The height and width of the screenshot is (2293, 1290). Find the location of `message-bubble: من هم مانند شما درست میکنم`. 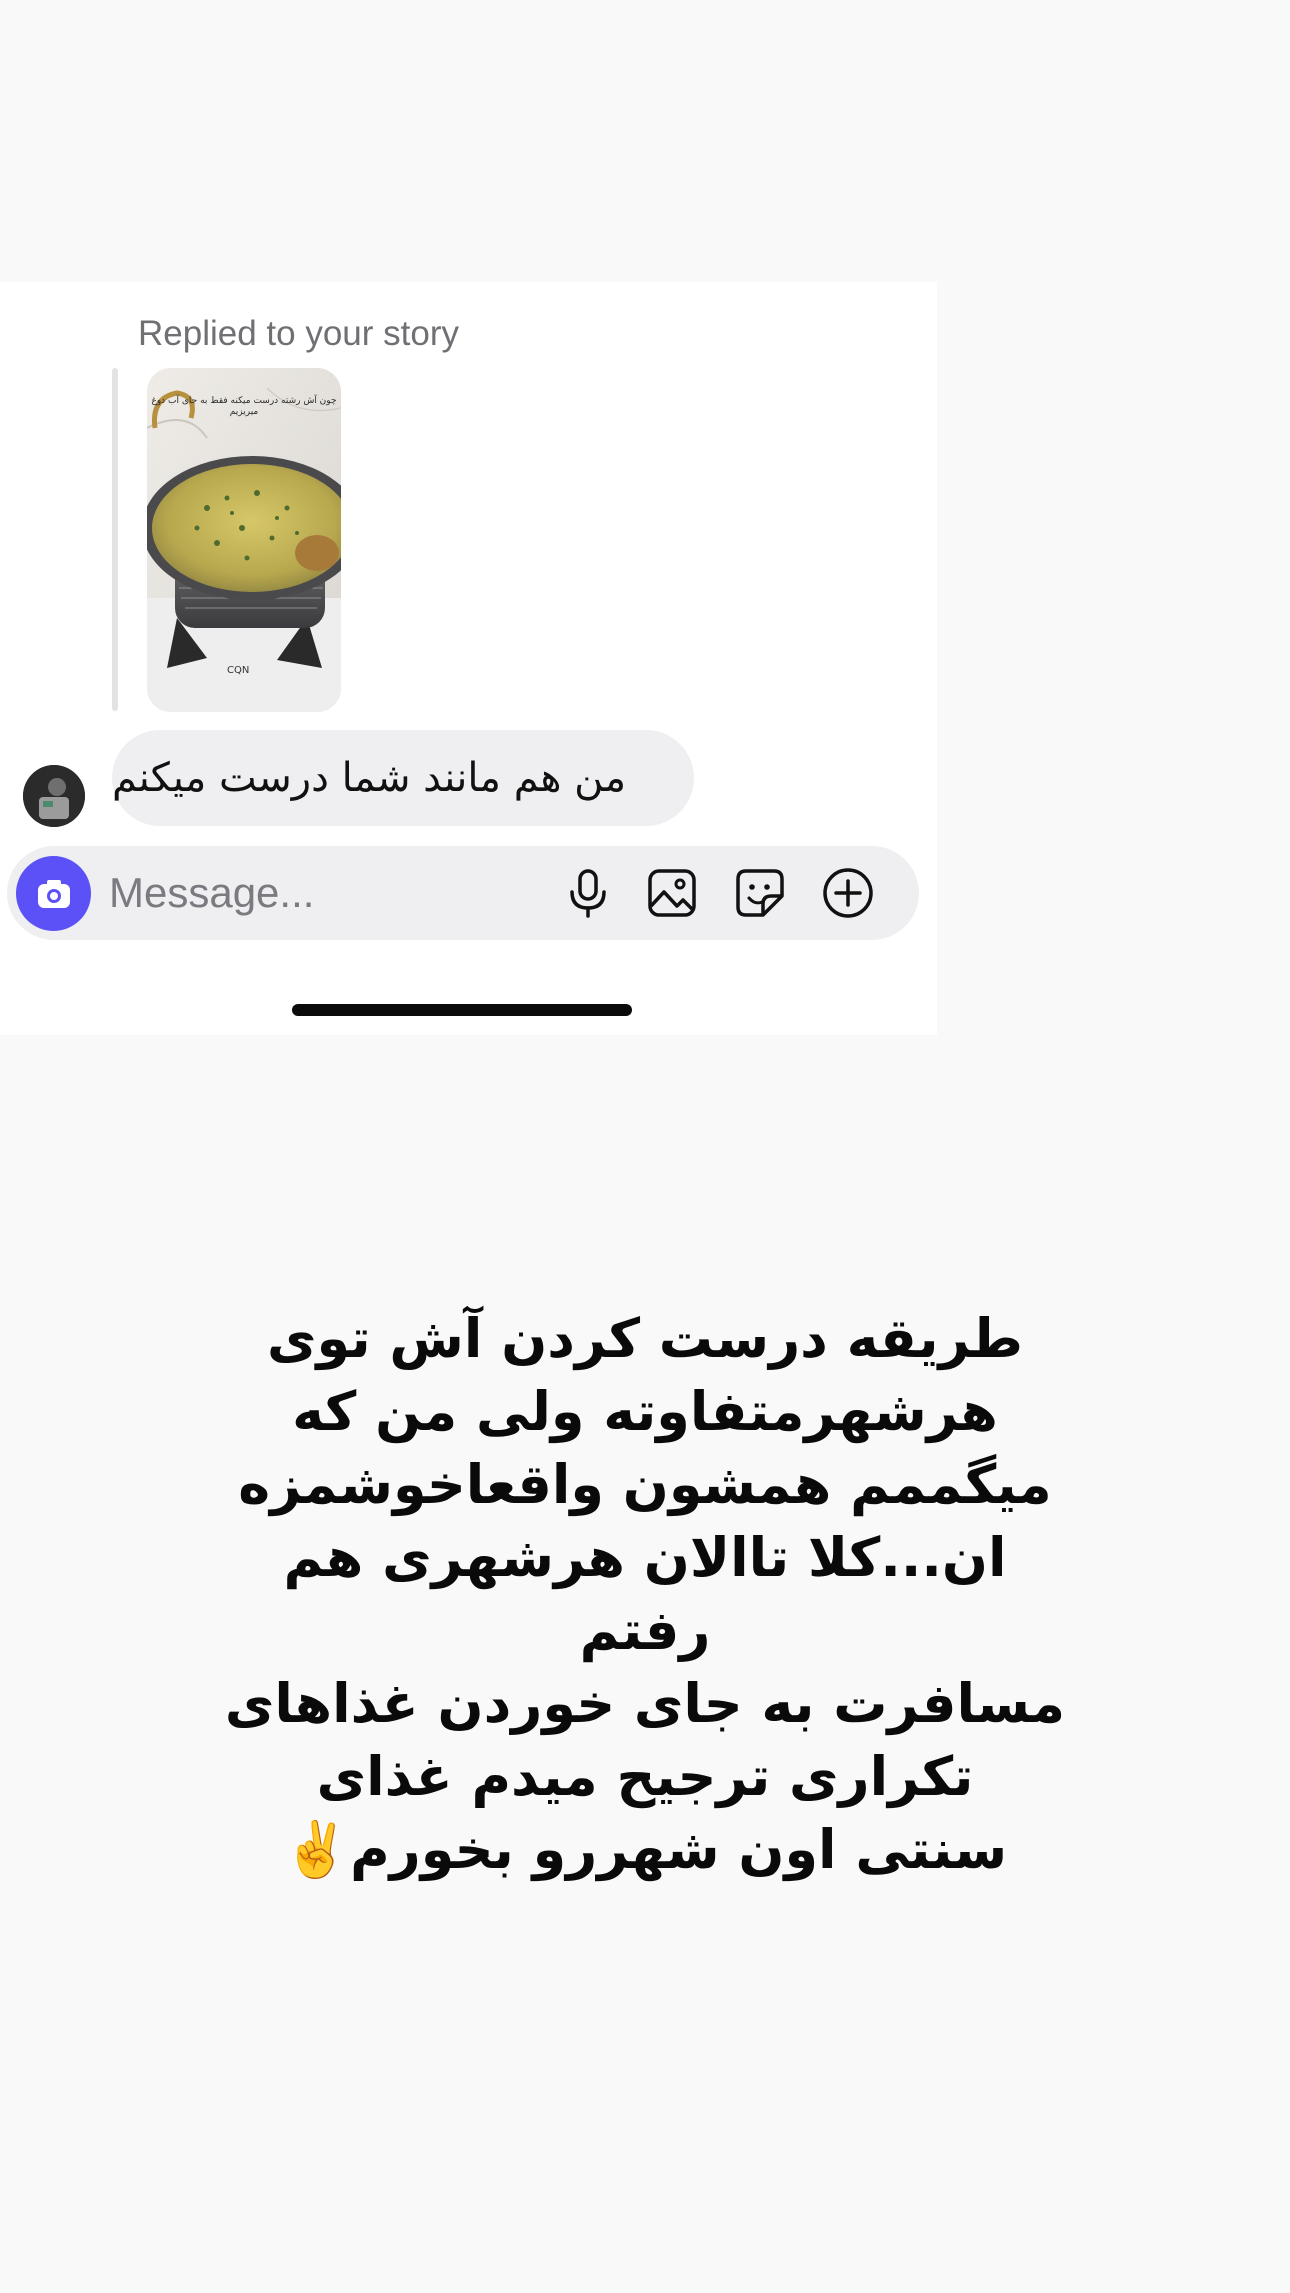

message-bubble: من هم مانند شما درست میکنم is located at coordinates (403, 778).